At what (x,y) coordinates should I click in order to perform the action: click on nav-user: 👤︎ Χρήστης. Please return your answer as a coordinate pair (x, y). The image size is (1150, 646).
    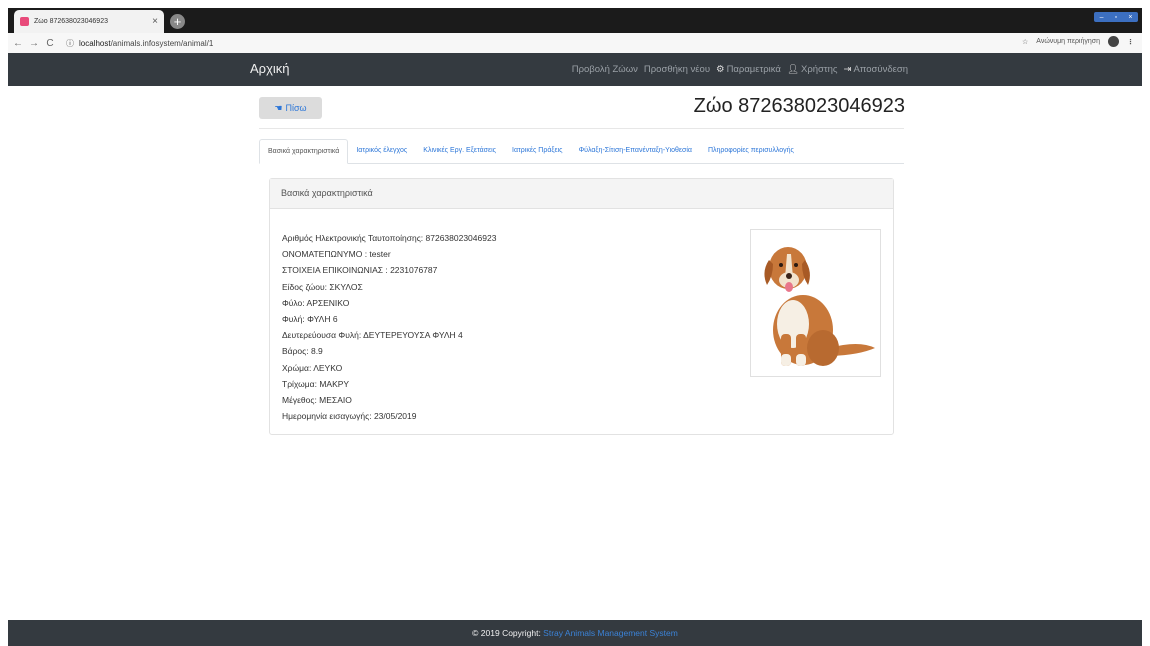
    Looking at the image, I should click on (812, 69).